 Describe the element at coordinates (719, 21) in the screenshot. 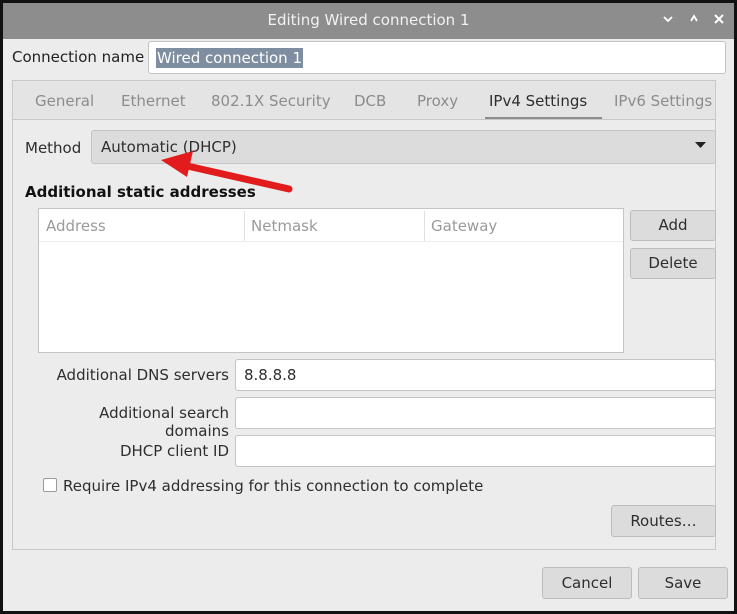

I see `close-icon` at that location.